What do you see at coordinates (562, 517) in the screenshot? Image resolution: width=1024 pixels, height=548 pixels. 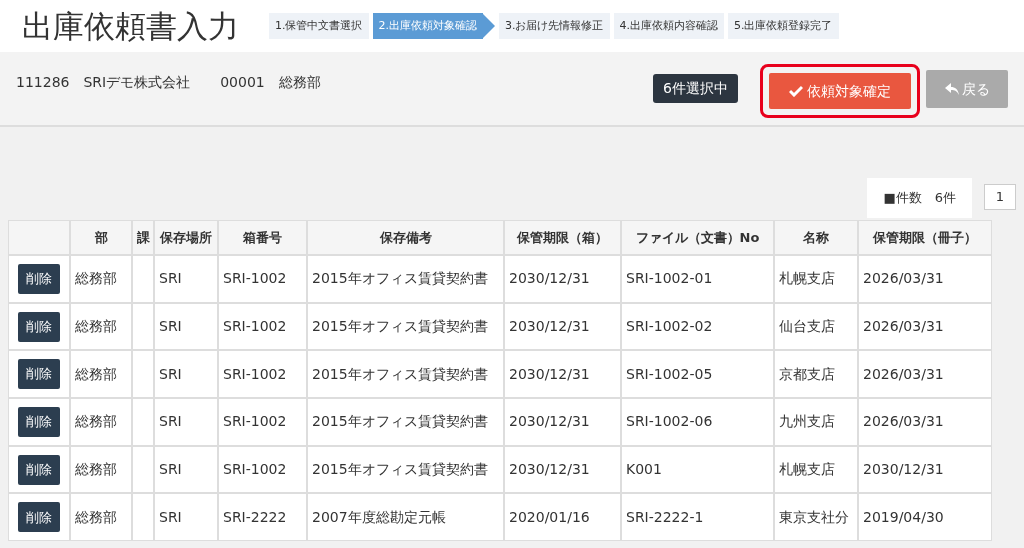 I see `table-cell: 2020/01/16` at bounding box center [562, 517].